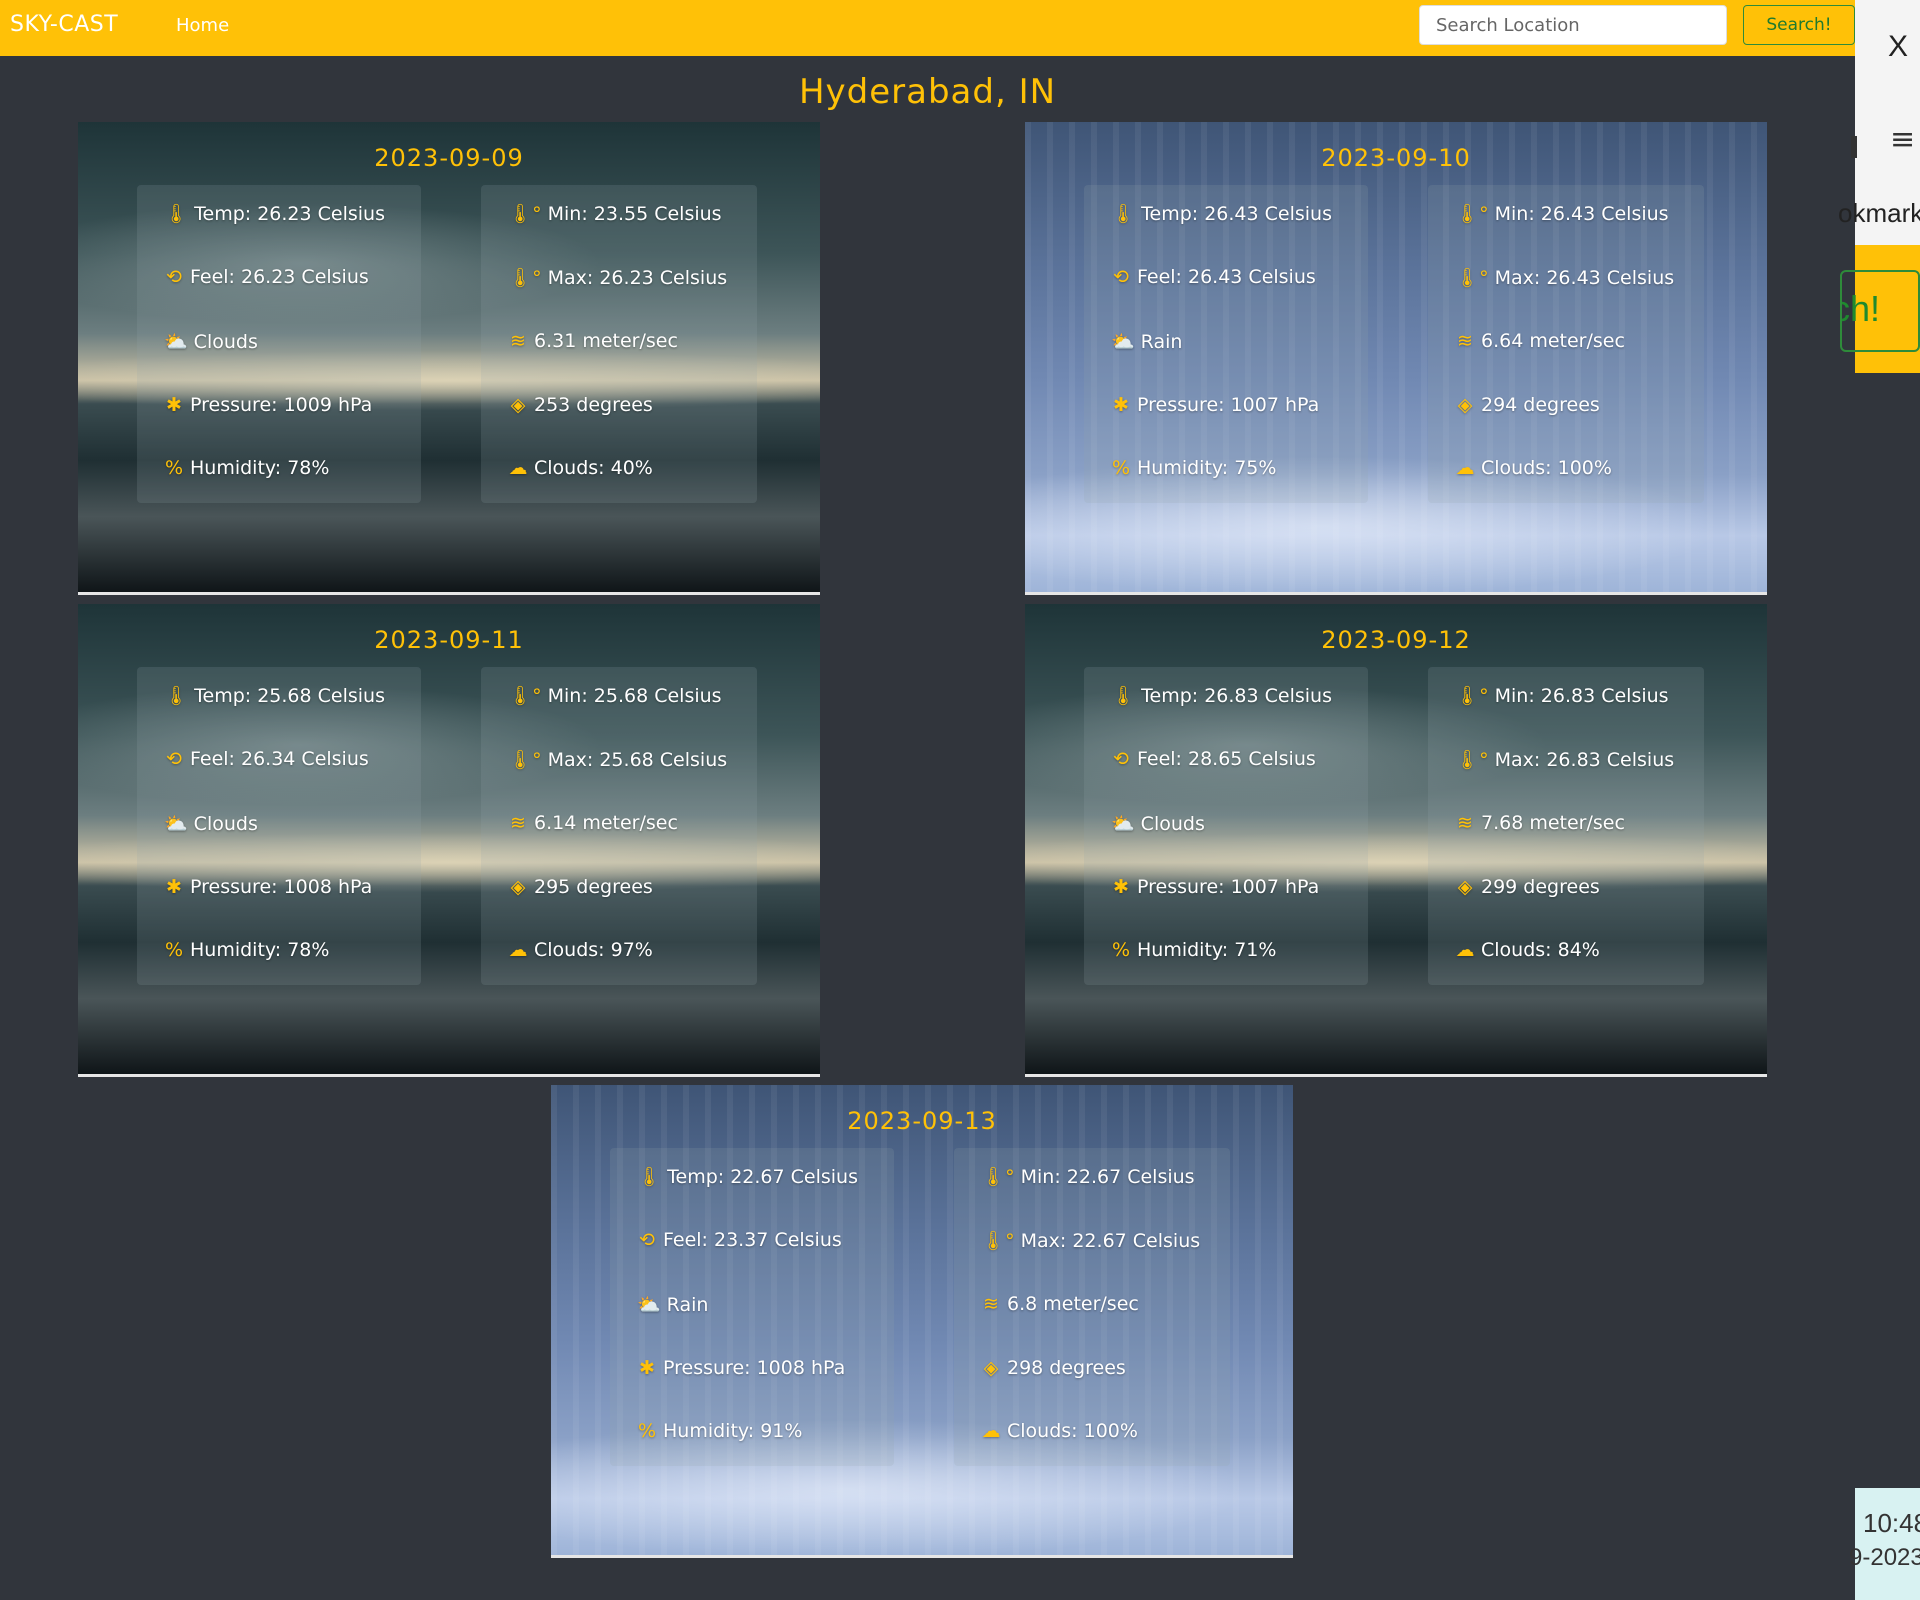 Image resolution: width=1920 pixels, height=1600 pixels. Describe the element at coordinates (1236, 213) in the screenshot. I see `stat-temp-text: Temp: 26.43 Celsius` at that location.